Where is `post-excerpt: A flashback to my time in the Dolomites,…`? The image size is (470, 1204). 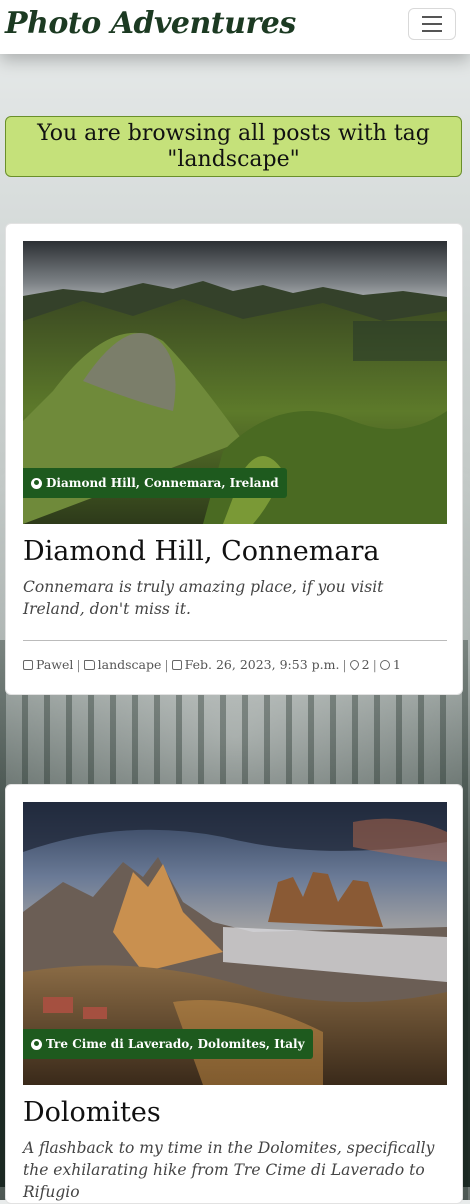
post-excerpt: A flashback to my time in the Dolomites,… is located at coordinates (229, 1170).